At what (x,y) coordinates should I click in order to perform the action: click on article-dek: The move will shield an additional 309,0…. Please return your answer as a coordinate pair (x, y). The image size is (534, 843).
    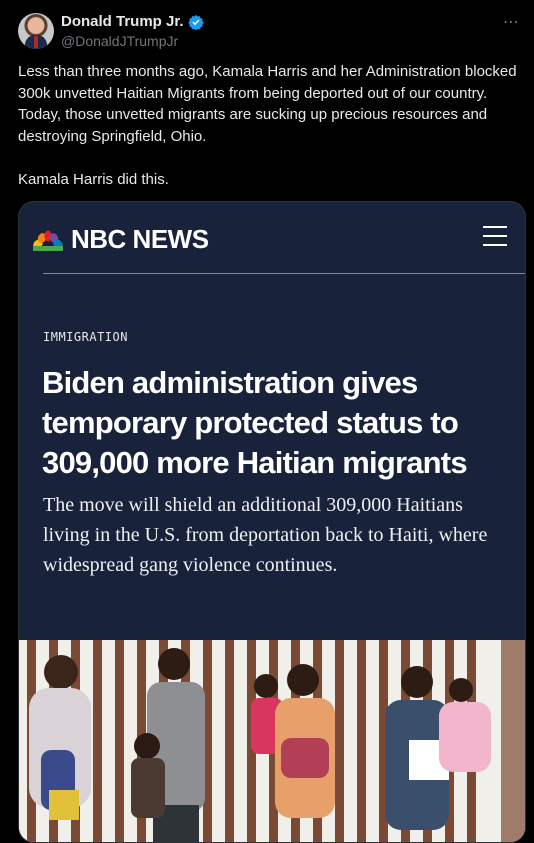
    Looking at the image, I should click on (265, 535).